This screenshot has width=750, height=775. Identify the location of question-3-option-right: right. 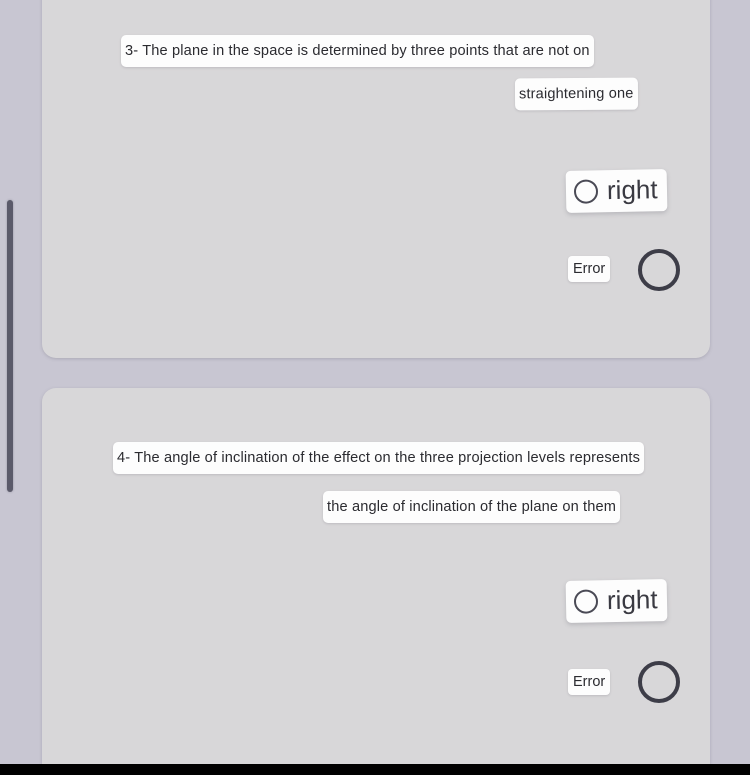
(616, 191).